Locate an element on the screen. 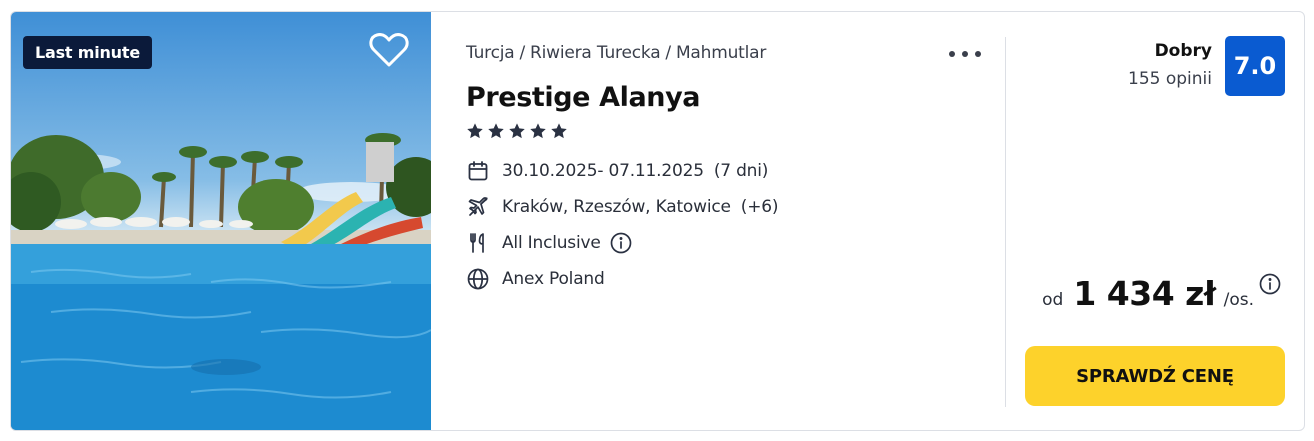 The width and height of the screenshot is (1314, 441). tour-operator: Anex Poland is located at coordinates (553, 279).